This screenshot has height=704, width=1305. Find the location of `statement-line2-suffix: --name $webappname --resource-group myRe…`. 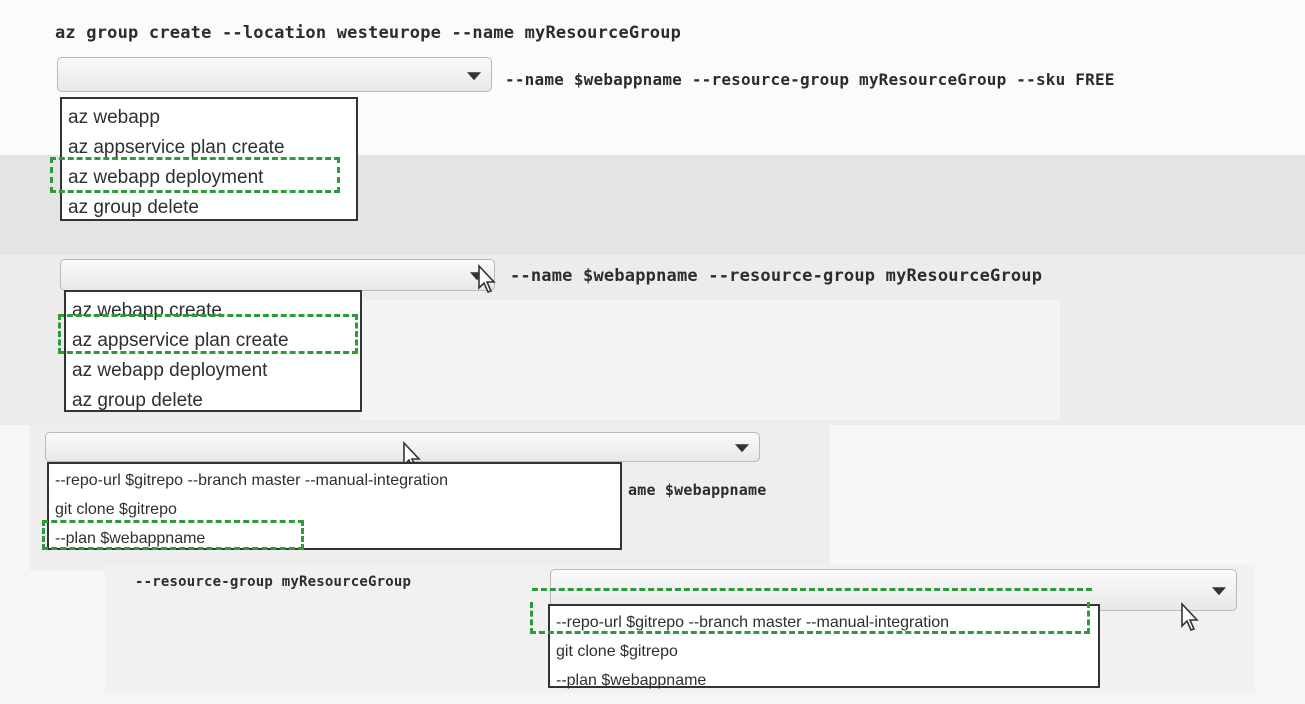

statement-line2-suffix: --name $webappname --resource-group myRe… is located at coordinates (810, 79).